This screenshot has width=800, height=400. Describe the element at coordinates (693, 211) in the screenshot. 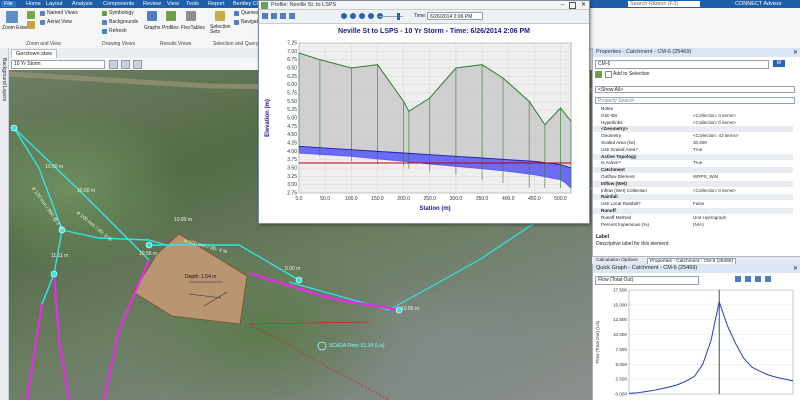

I see `property-row: Runoff` at that location.